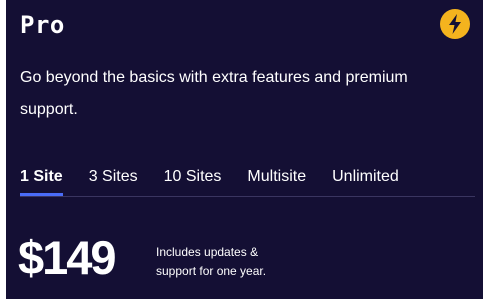 Image resolution: width=490 pixels, height=304 pixels. Describe the element at coordinates (241, 262) in the screenshot. I see `price-note: Includes updates & support for one year.` at that location.